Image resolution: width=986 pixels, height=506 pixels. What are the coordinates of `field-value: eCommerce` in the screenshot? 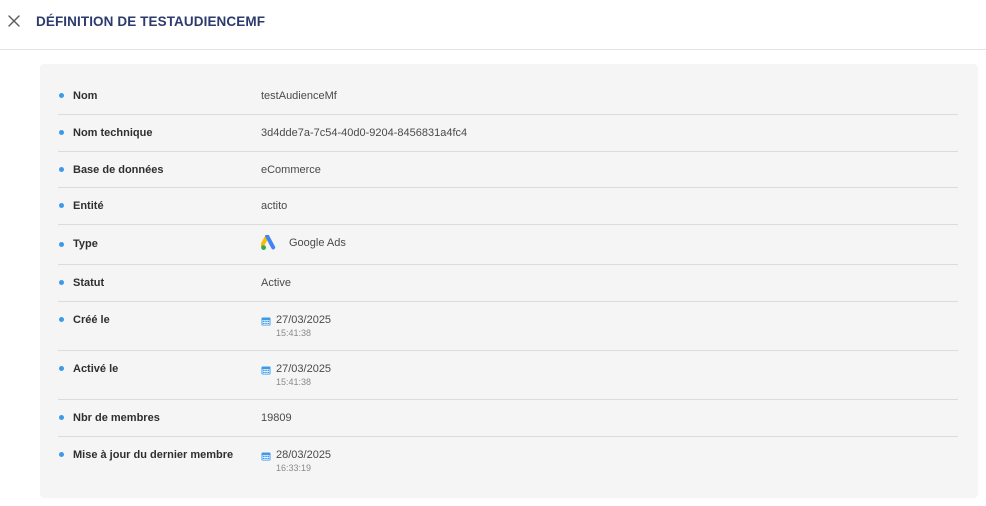 It's located at (291, 170).